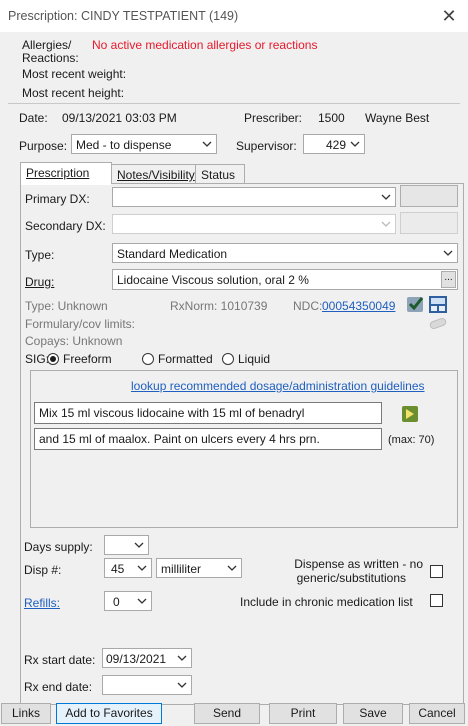  I want to click on window-title: Prescription: CINDY TESTPATIENT (149), so click(123, 16).